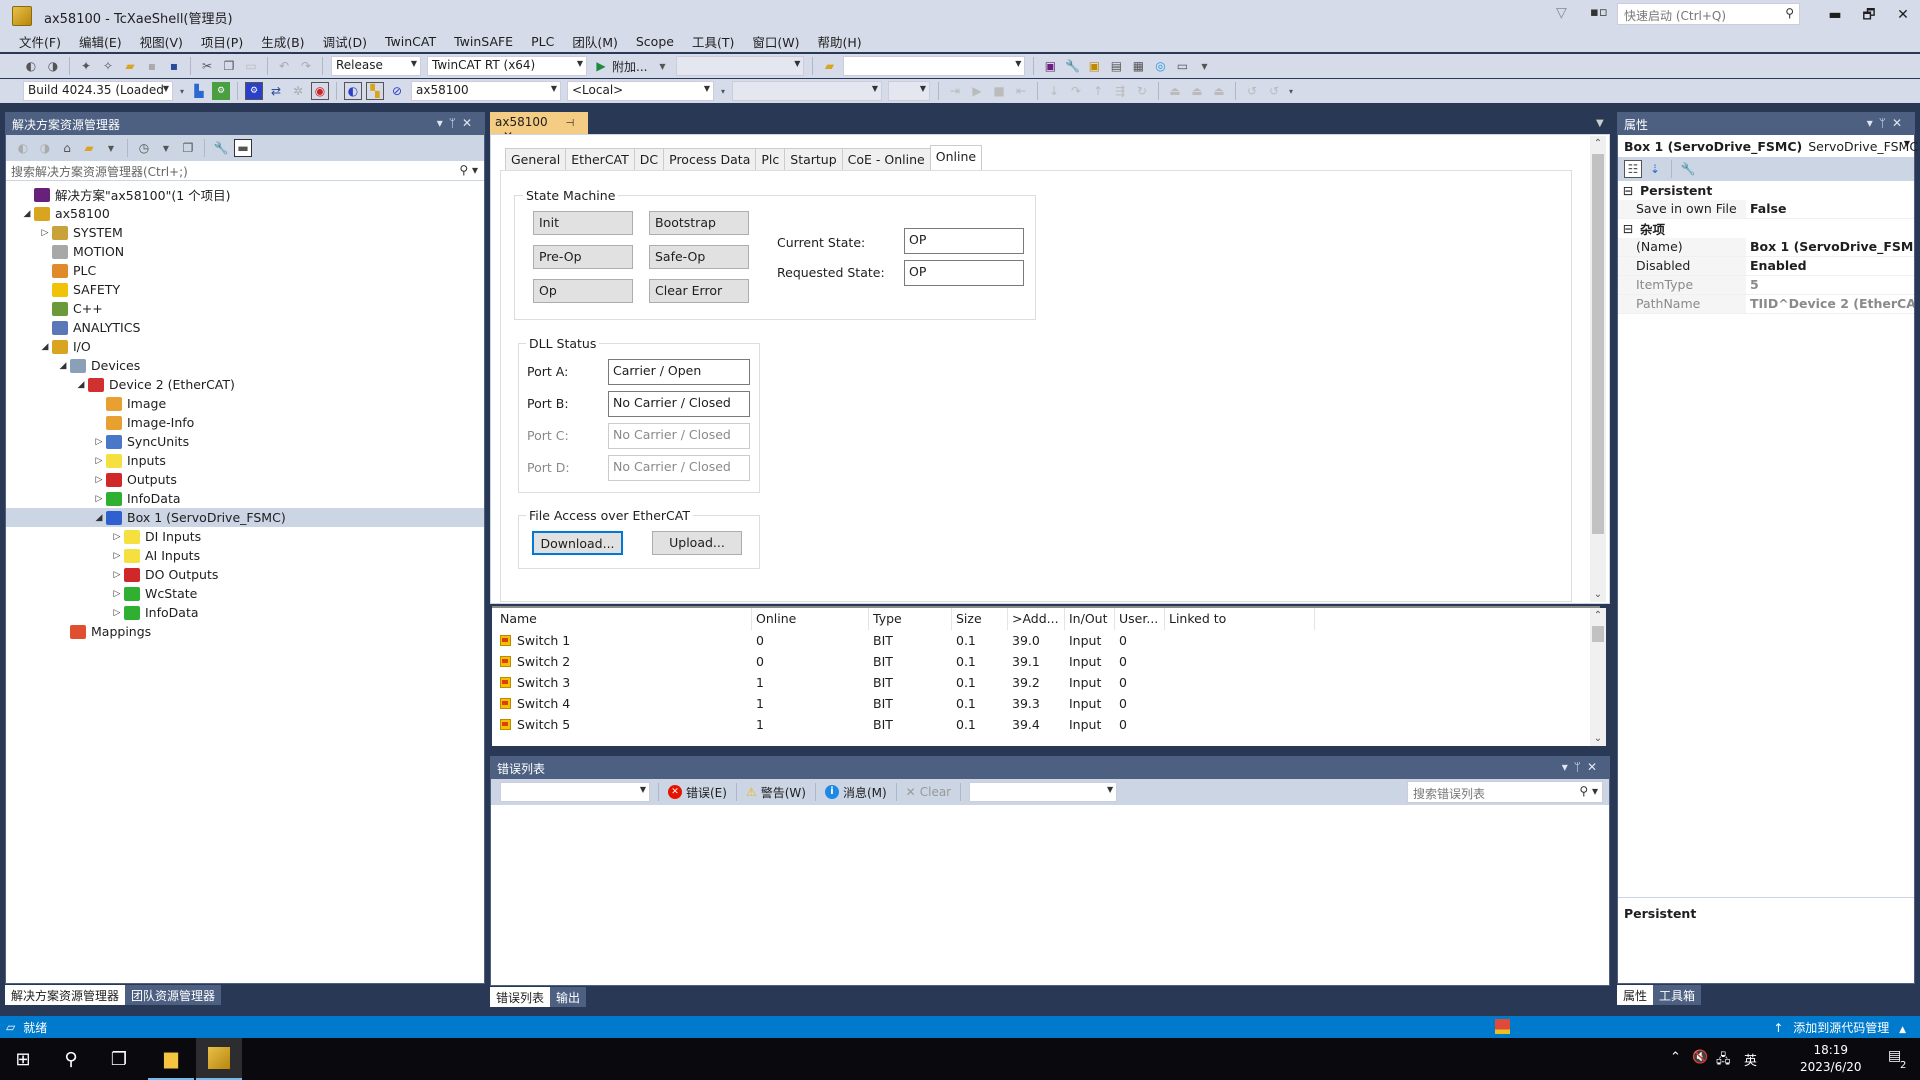 This screenshot has width=1920, height=1080. I want to click on minimize-button: ▬, so click(1835, 15).